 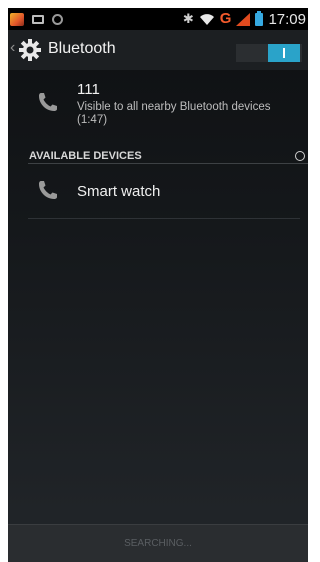 What do you see at coordinates (12, 48) in the screenshot?
I see `back-chevron-icon: ‹` at bounding box center [12, 48].